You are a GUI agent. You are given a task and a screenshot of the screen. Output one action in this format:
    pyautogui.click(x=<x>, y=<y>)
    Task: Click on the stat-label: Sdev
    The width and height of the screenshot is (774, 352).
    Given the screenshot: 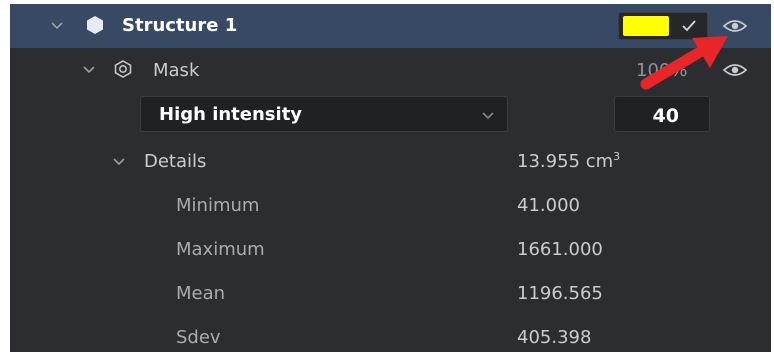 What is the action you would take?
    pyautogui.click(x=198, y=337)
    